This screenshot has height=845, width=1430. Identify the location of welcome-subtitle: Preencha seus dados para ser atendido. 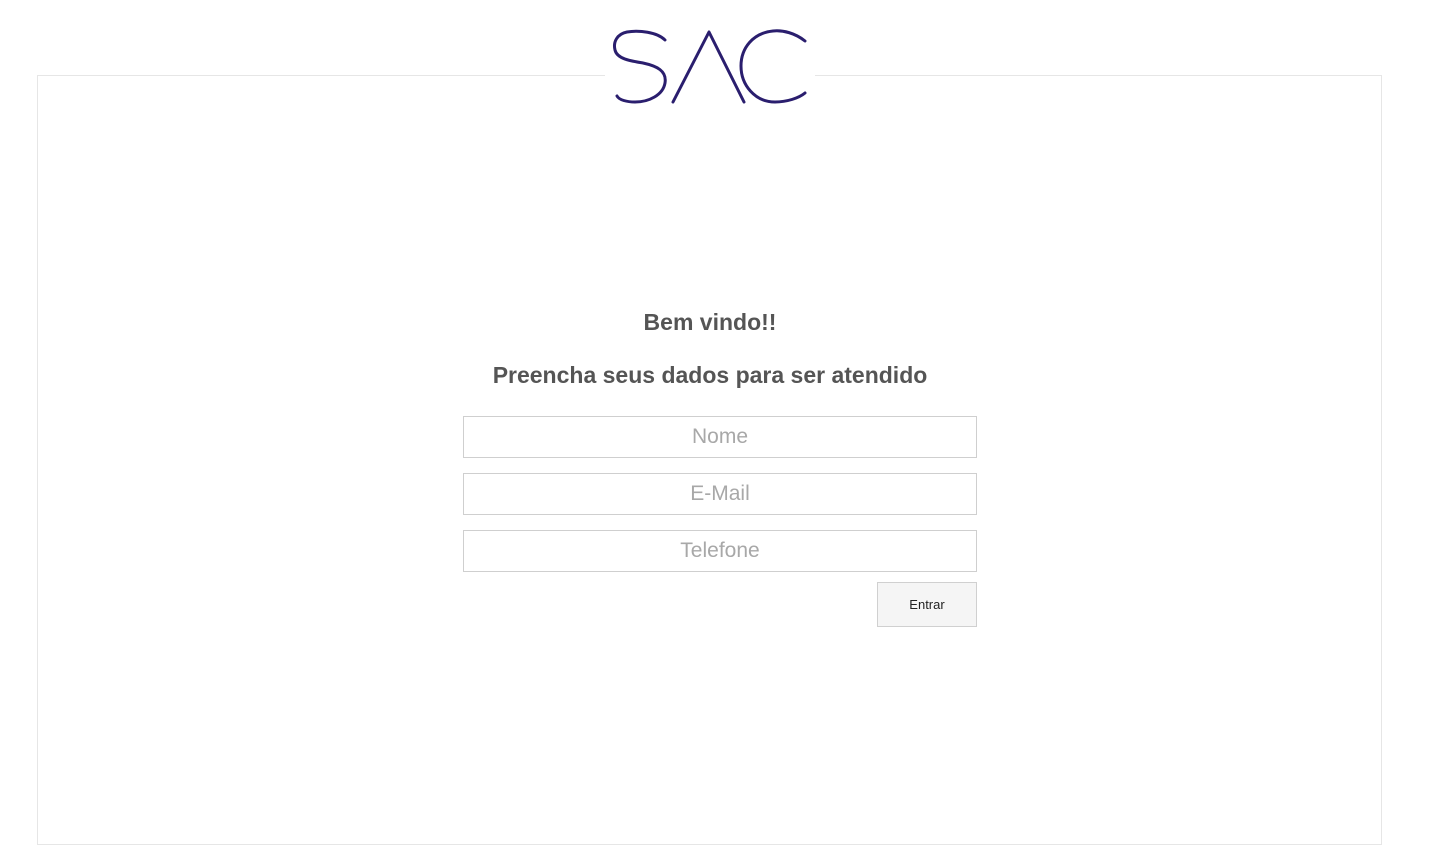
(710, 375).